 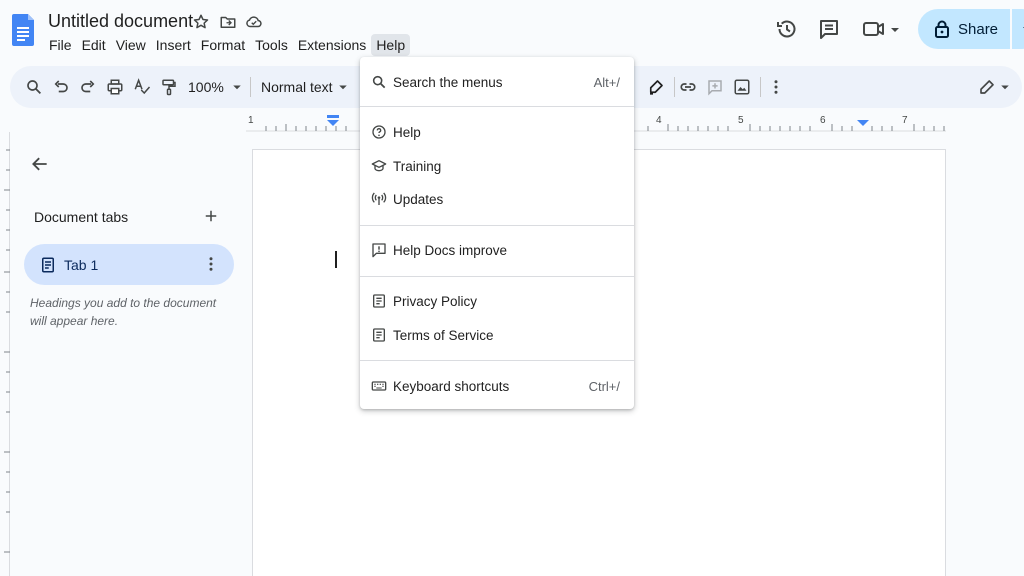 I want to click on keyboard-shortcut-hint: Ctrl+/, so click(x=604, y=386).